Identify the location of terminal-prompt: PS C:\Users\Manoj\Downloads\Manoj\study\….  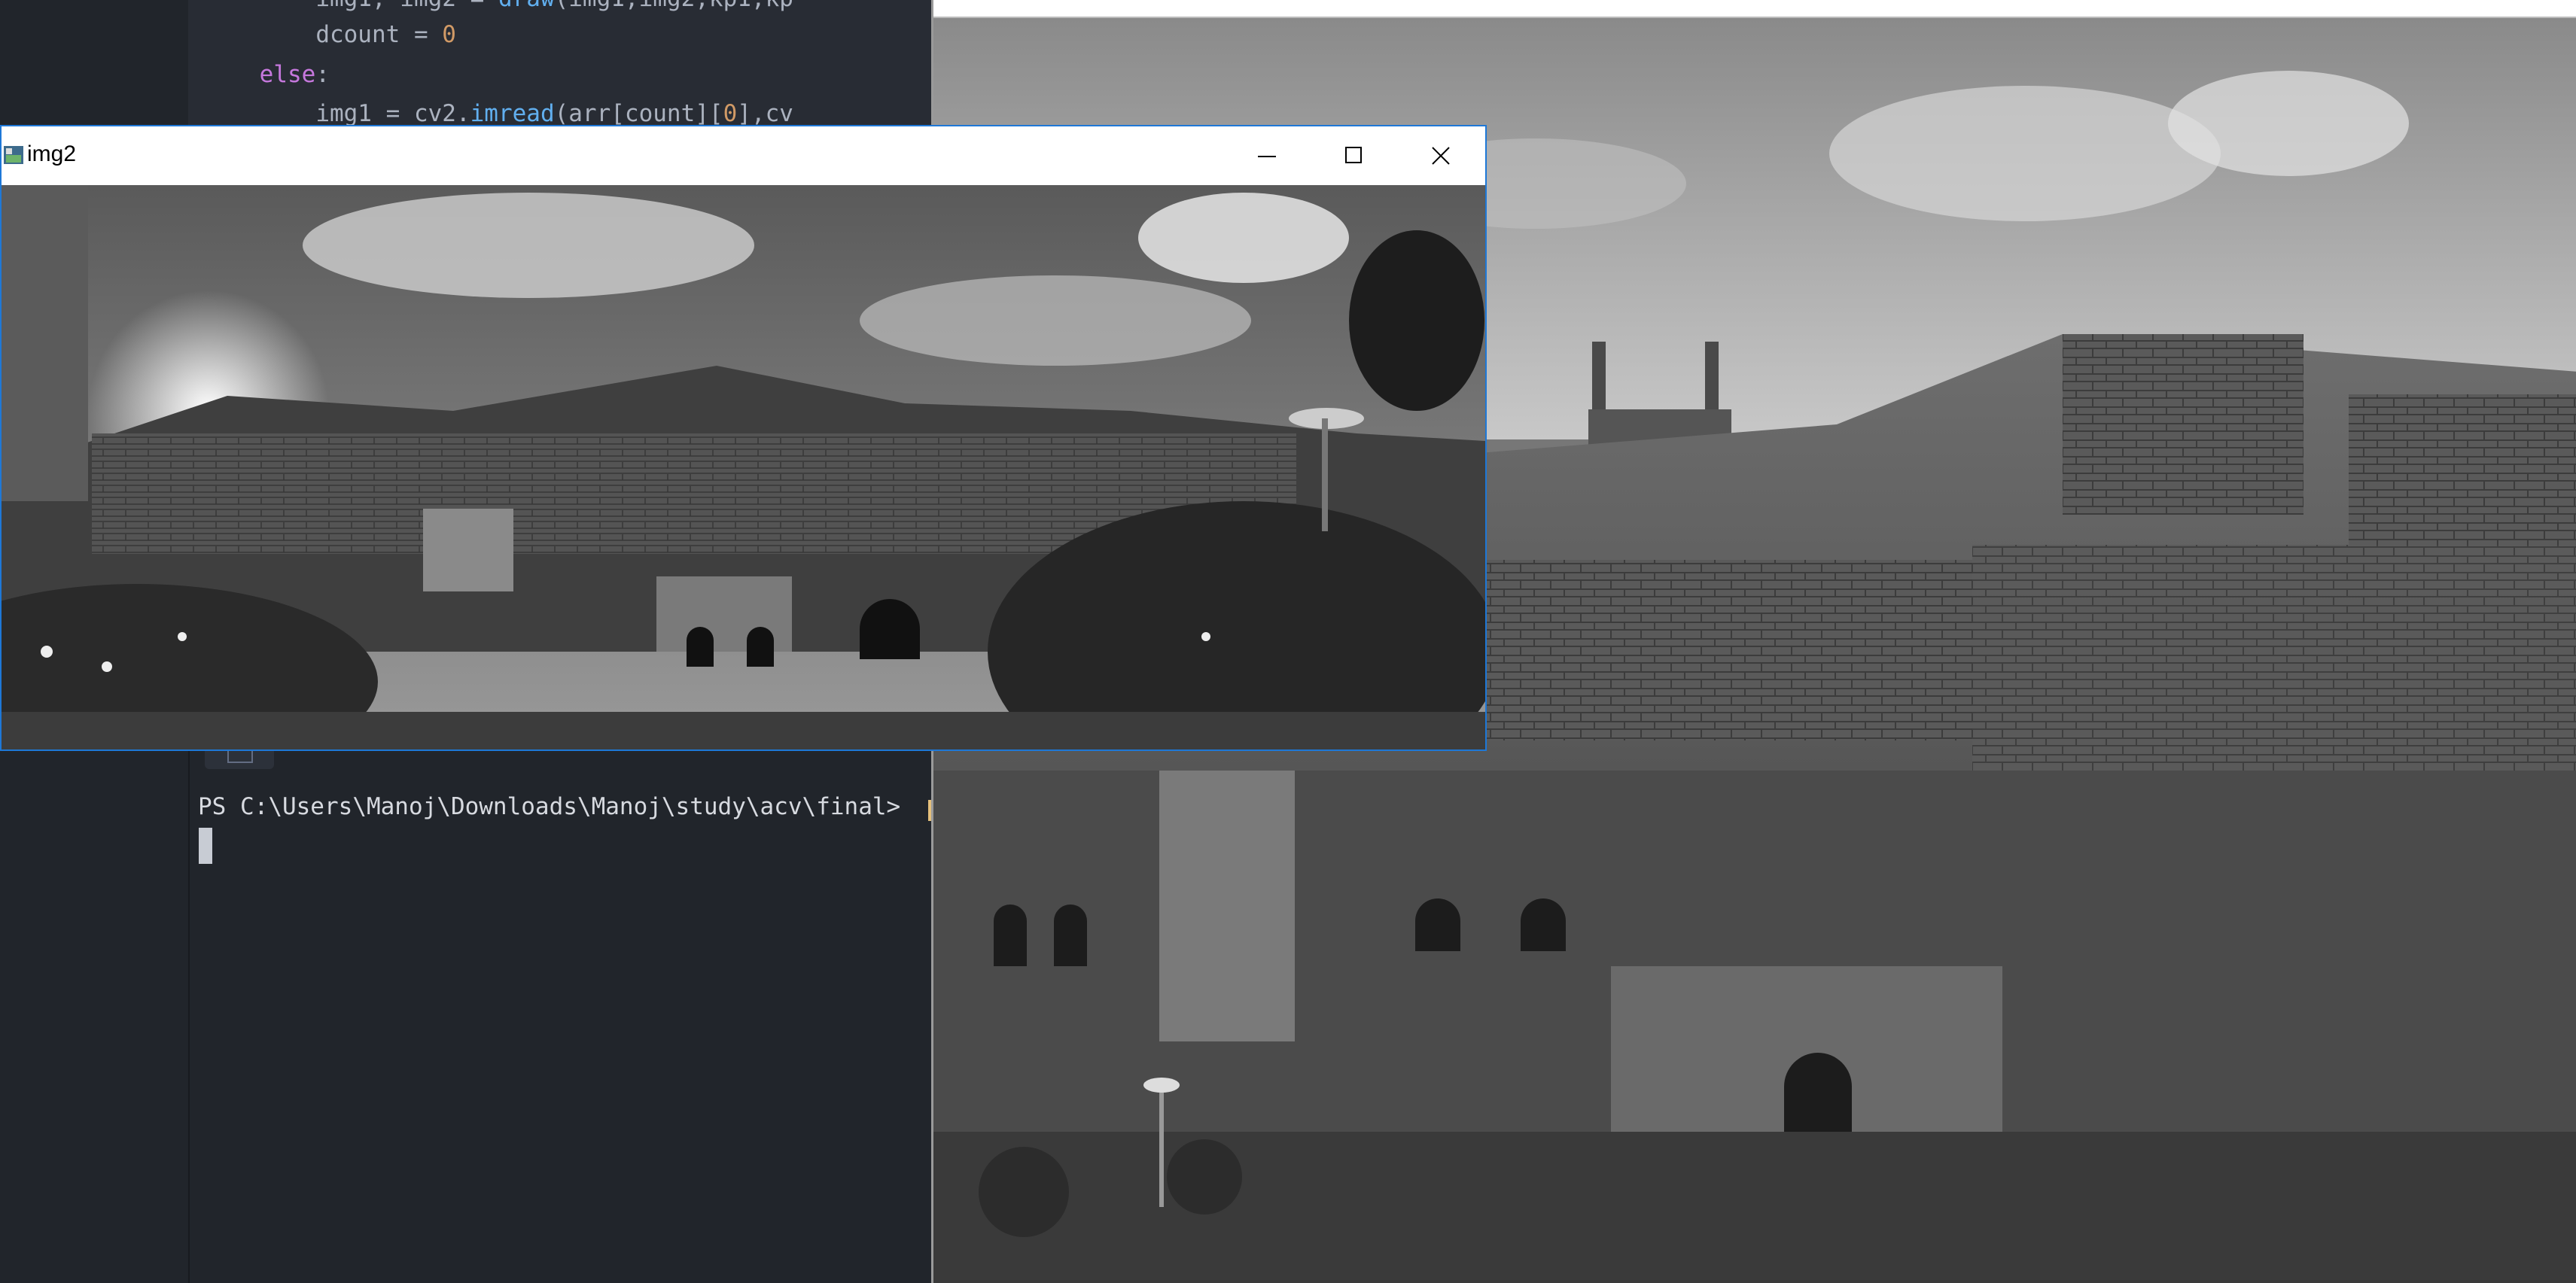
(549, 806).